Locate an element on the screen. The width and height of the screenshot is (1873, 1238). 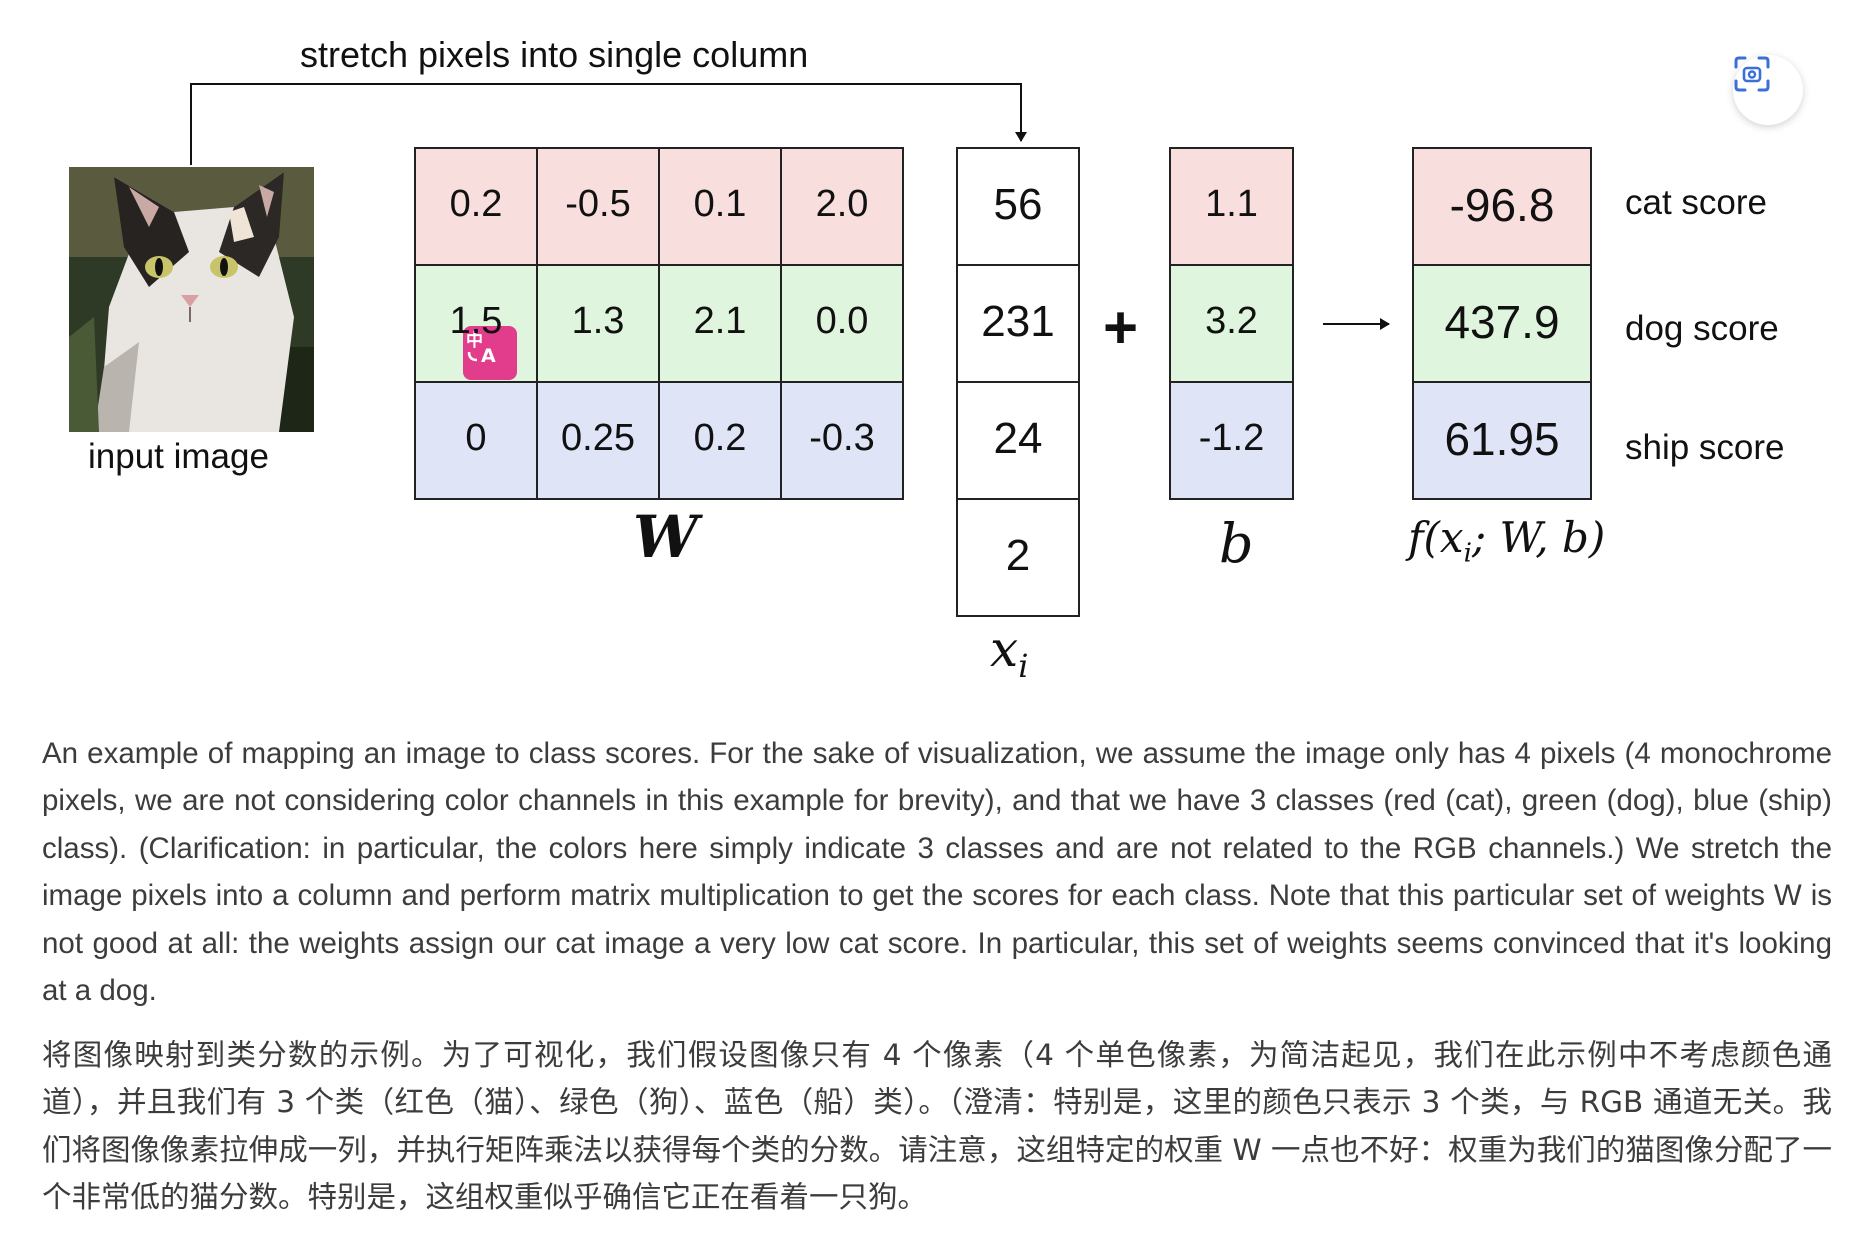
b-cell-0: 1.1 is located at coordinates (1231, 204).